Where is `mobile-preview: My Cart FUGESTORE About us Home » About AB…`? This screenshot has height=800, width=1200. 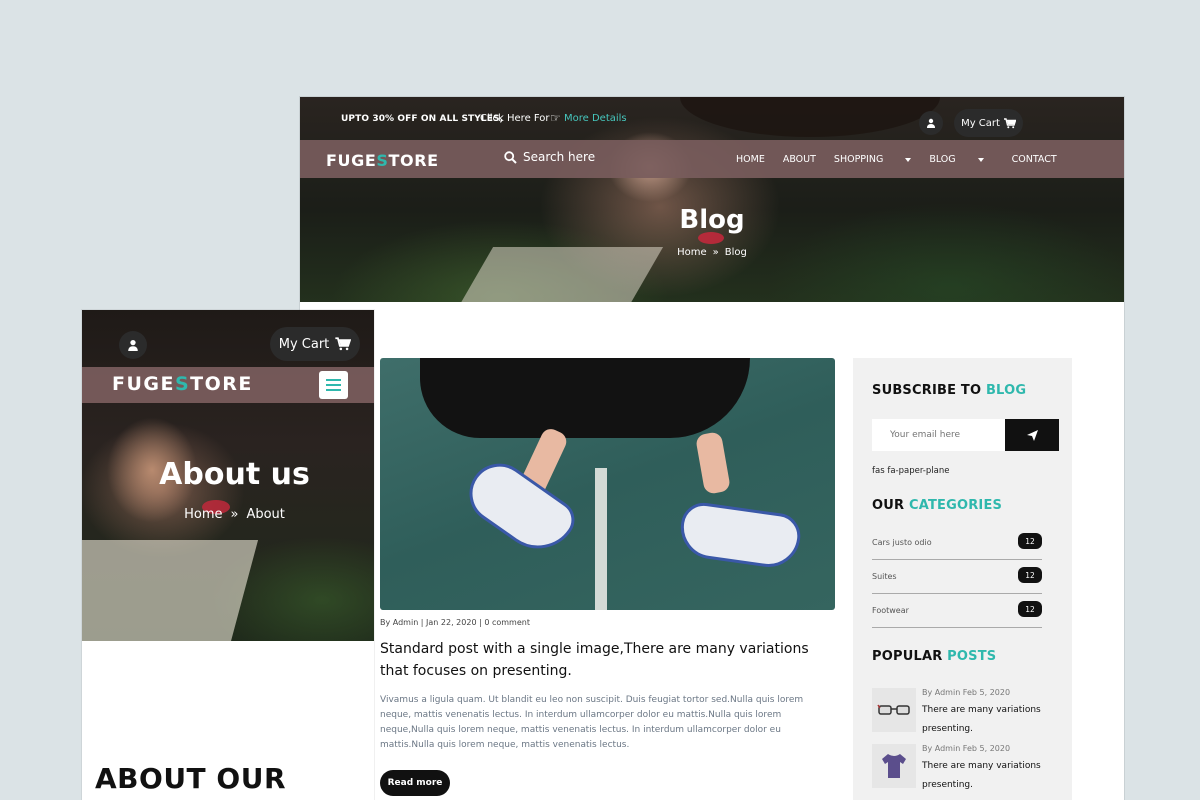 mobile-preview: My Cart FUGESTORE About us Home » About AB… is located at coordinates (228, 555).